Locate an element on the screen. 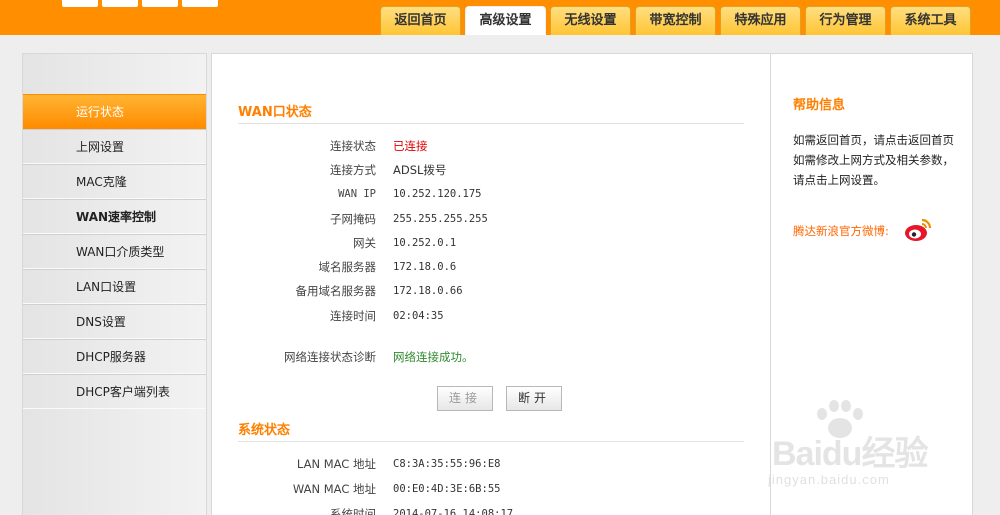  sidebar-item-run-status: 运行状态 is located at coordinates (114, 111).